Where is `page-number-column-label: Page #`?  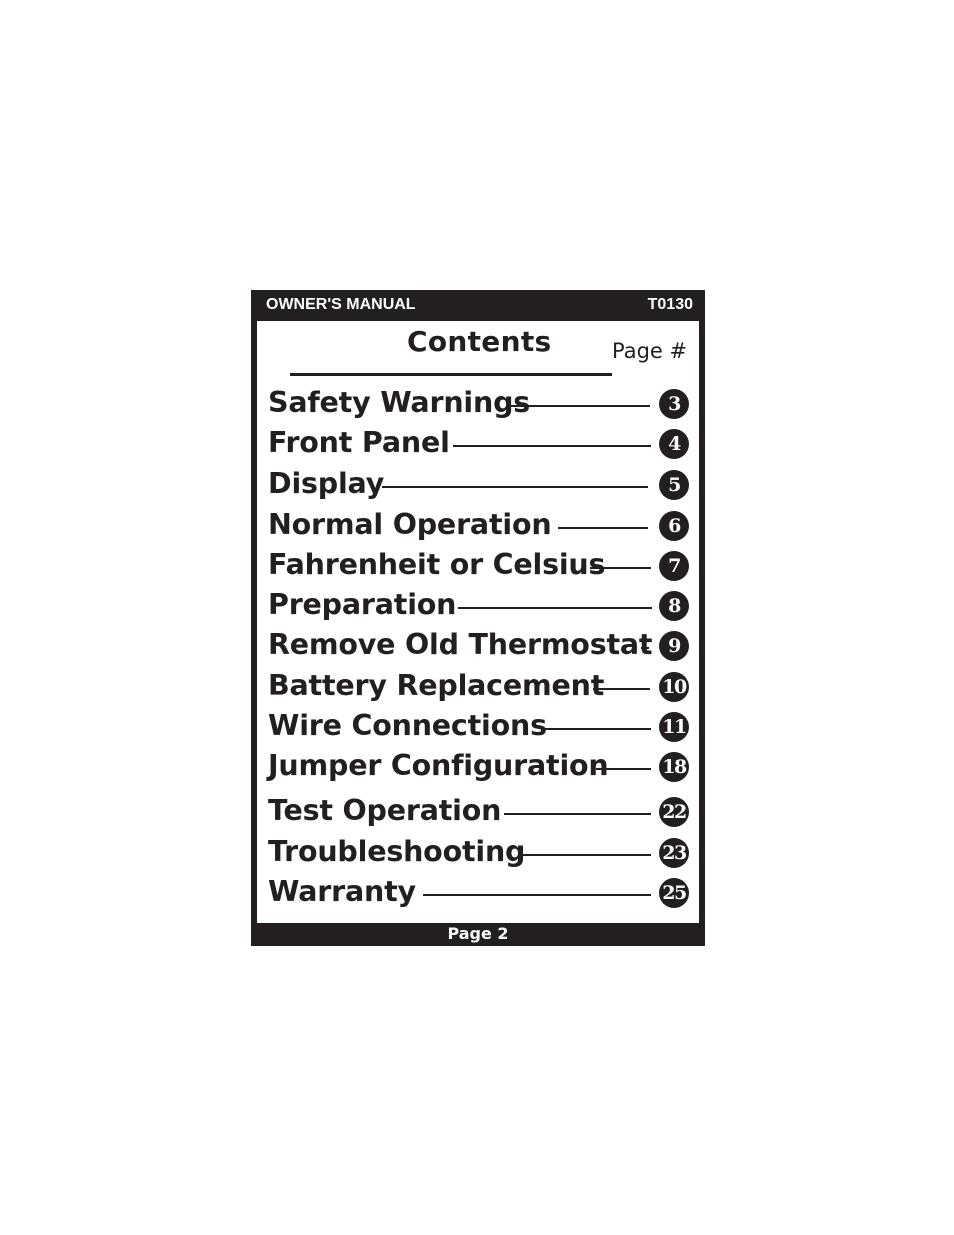 page-number-column-label: Page # is located at coordinates (650, 351).